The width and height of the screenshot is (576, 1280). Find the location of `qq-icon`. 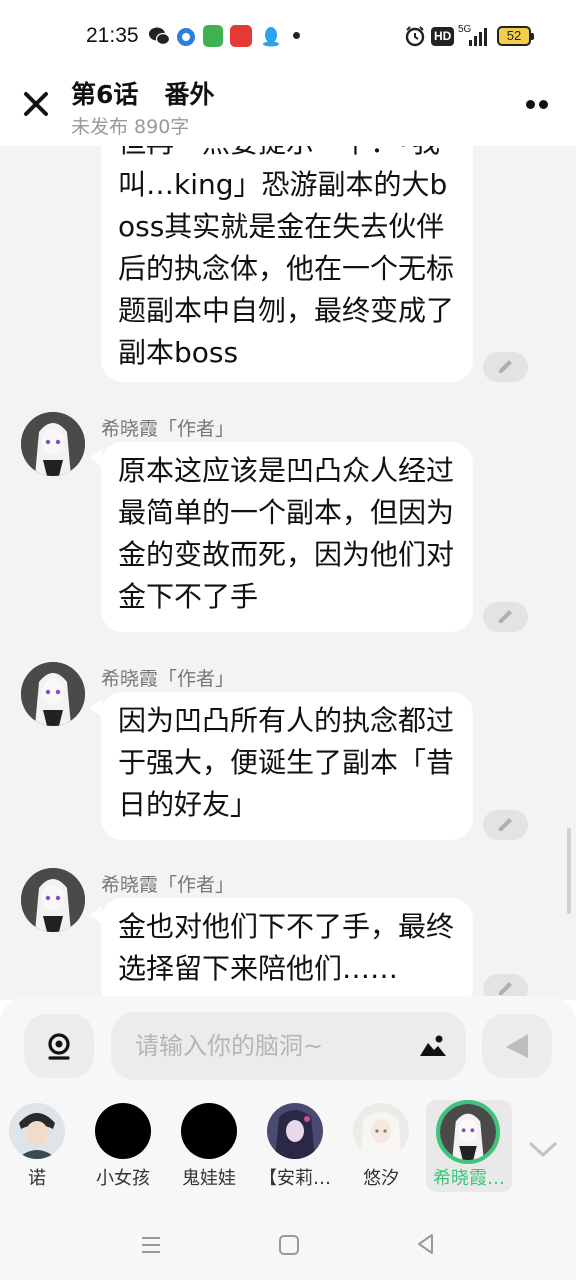

qq-icon is located at coordinates (271, 37).